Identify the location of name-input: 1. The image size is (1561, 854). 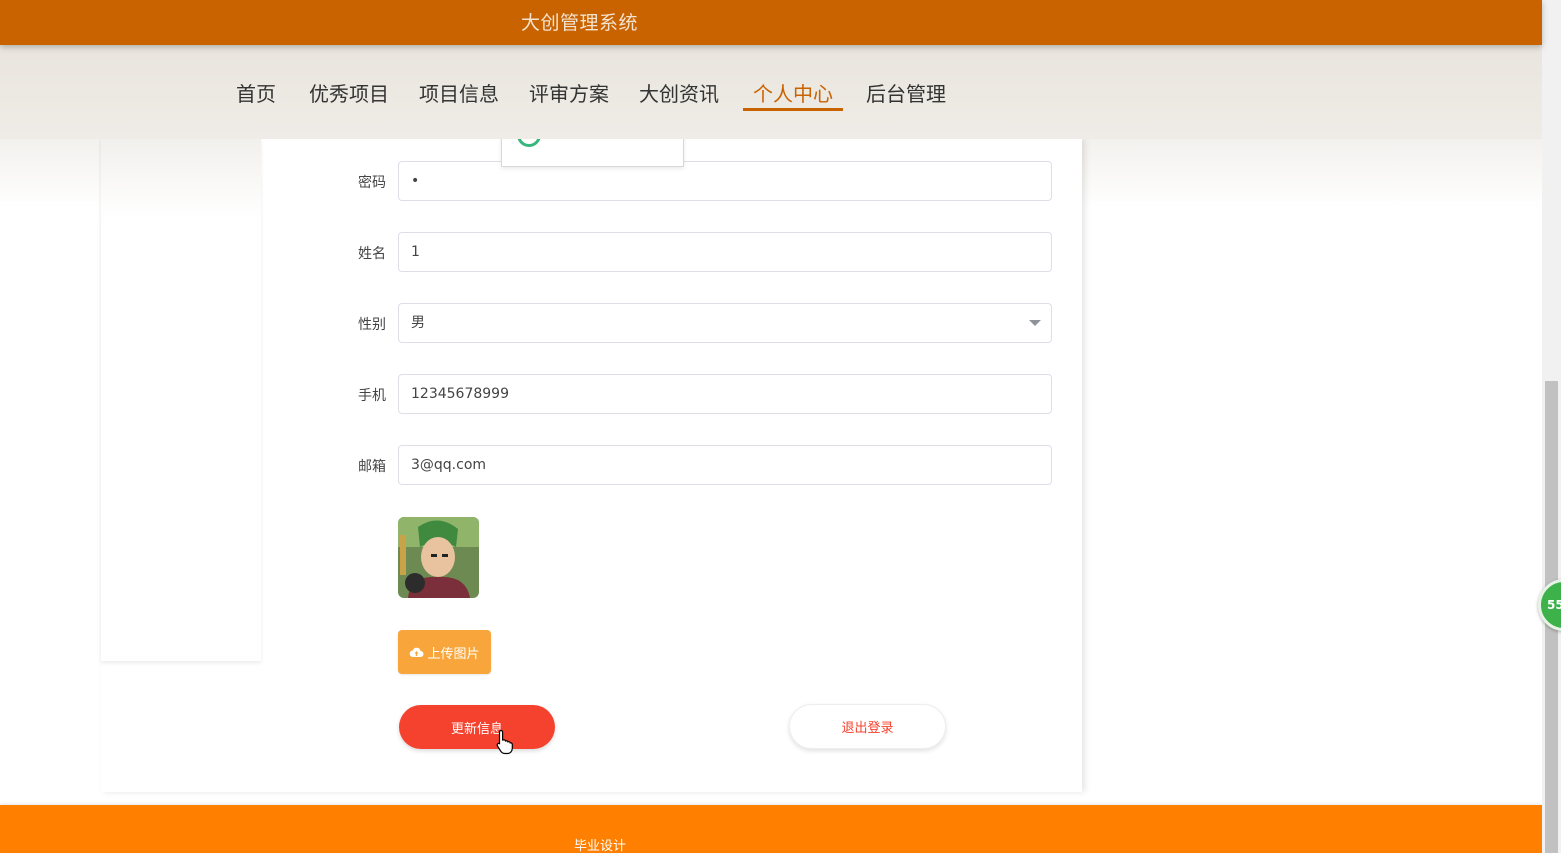
(725, 252).